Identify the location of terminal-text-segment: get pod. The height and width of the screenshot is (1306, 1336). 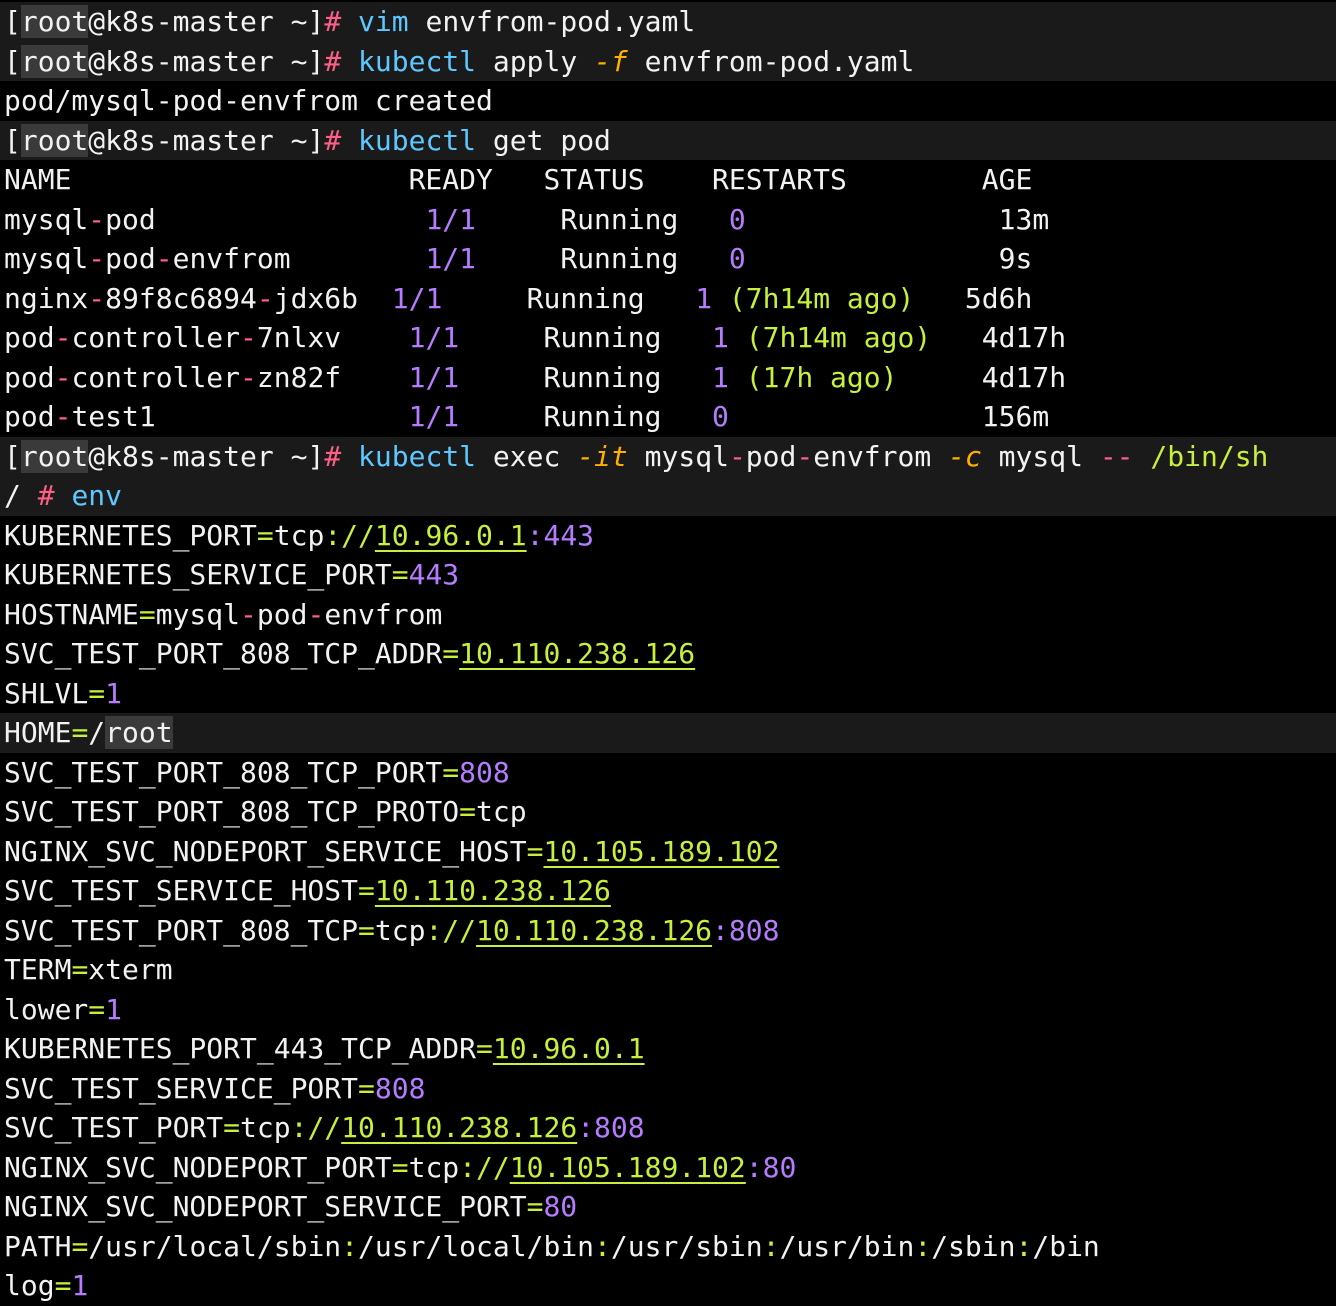
(543, 140).